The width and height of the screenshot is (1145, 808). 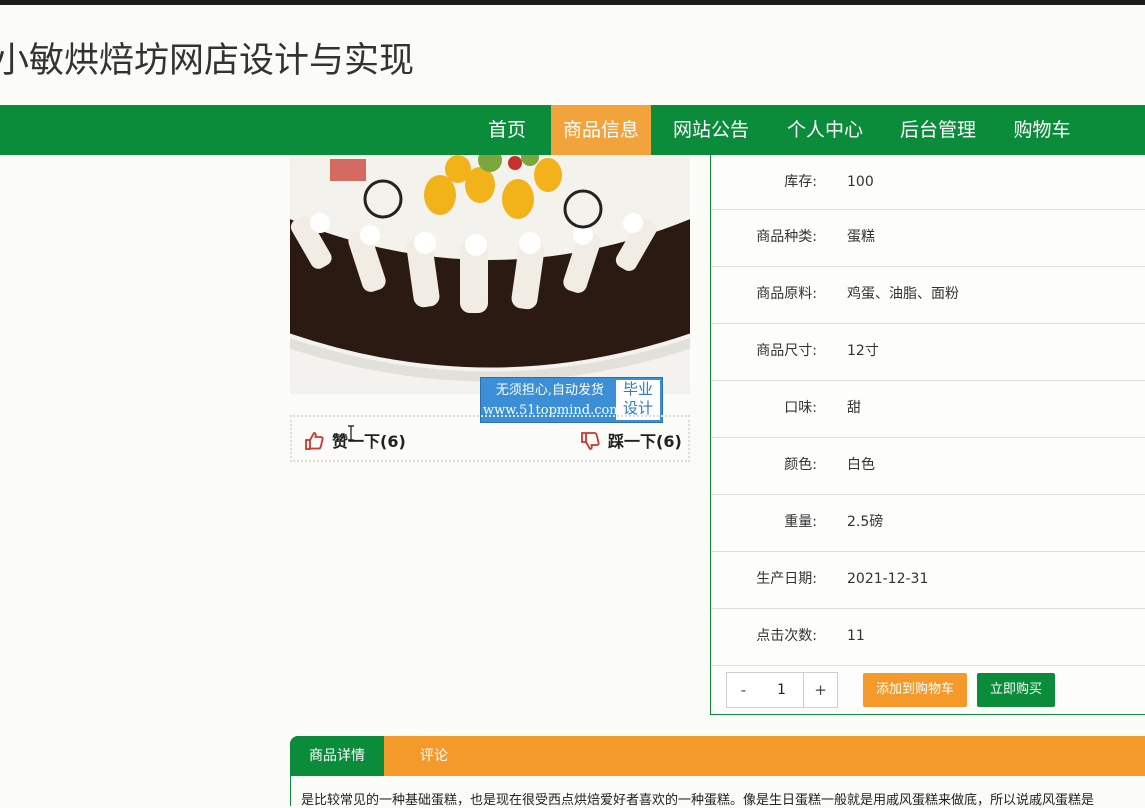 I want to click on text-cursor-icon, so click(x=351, y=435).